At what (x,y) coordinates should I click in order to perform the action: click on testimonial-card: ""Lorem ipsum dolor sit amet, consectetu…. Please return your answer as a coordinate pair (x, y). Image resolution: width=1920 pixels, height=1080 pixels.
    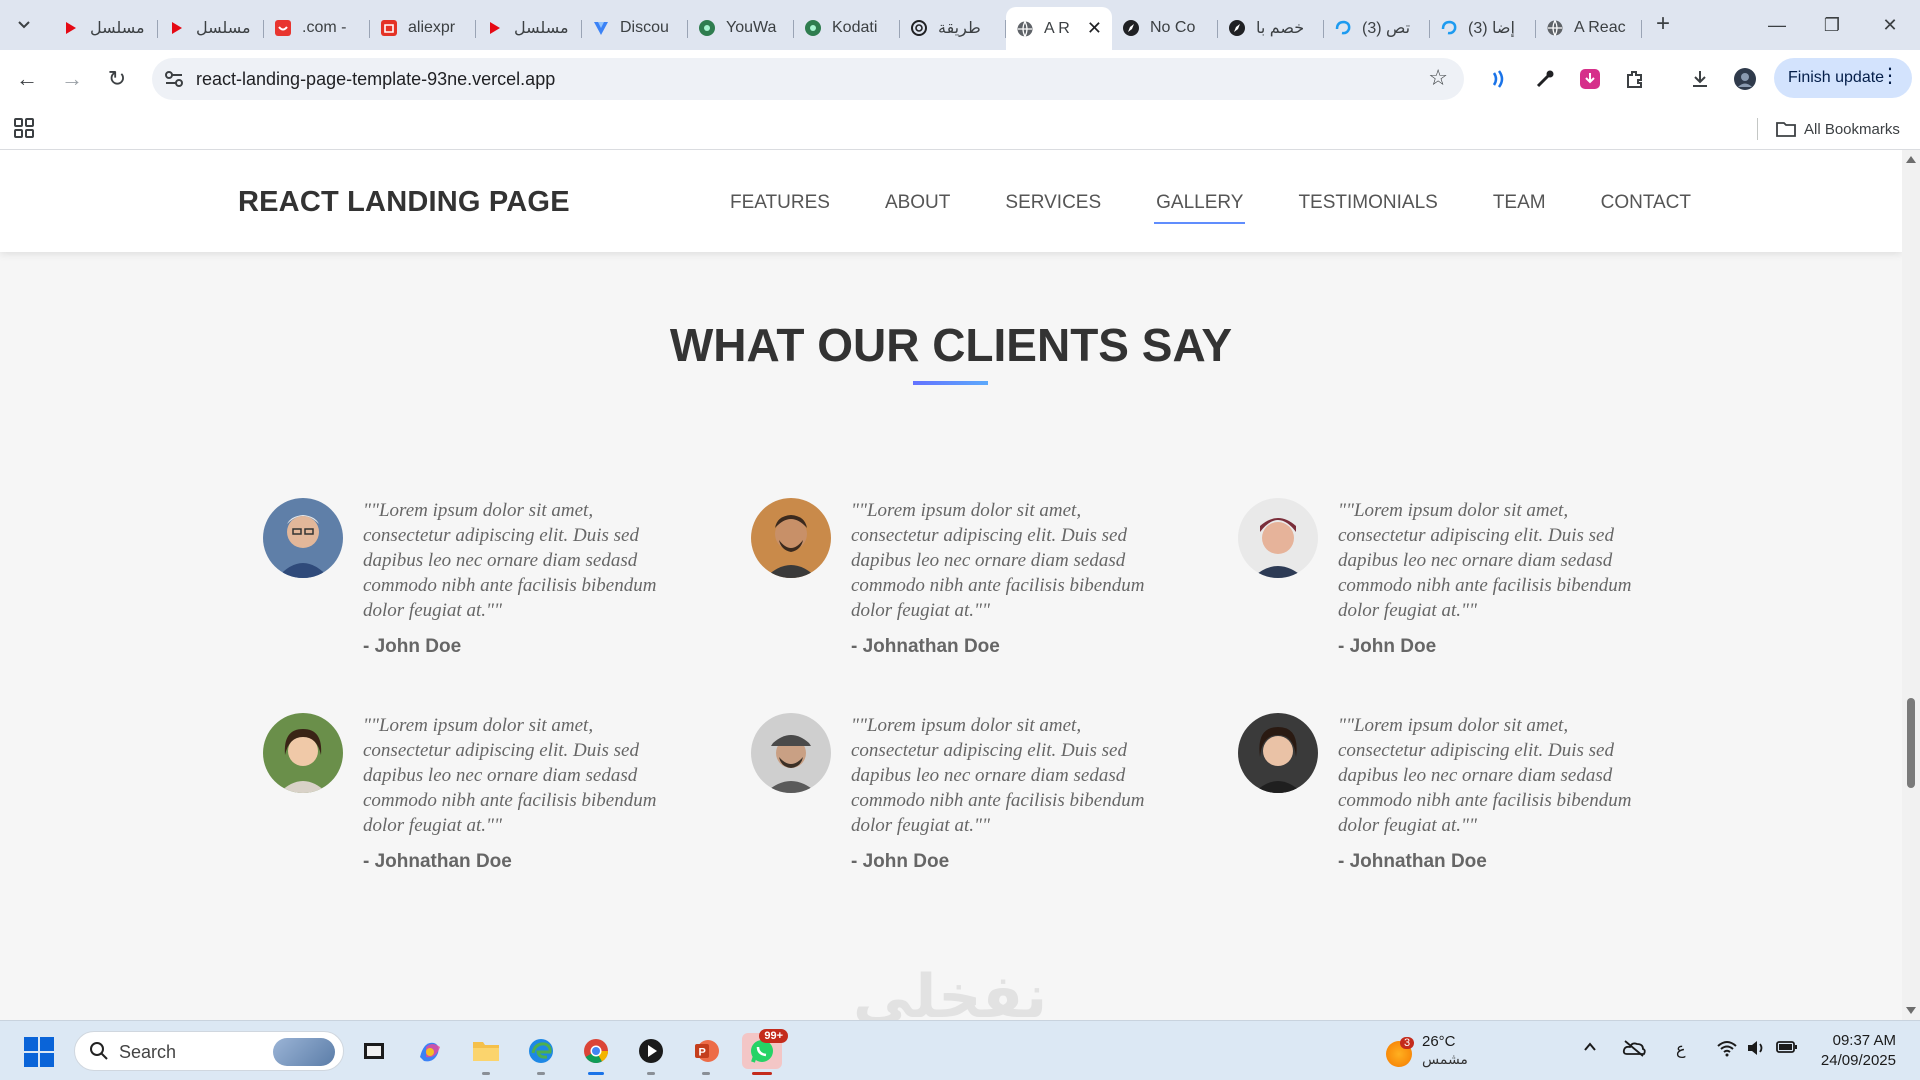
    Looking at the image, I should click on (961, 803).